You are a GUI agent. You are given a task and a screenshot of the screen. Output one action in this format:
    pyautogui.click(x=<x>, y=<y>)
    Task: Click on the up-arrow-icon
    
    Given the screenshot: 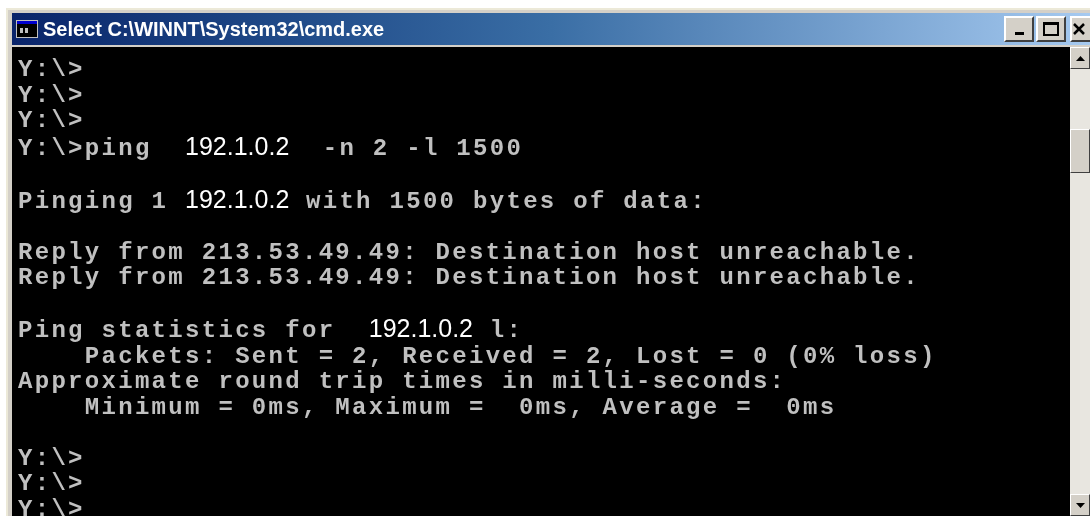 What is the action you would take?
    pyautogui.click(x=1080, y=58)
    